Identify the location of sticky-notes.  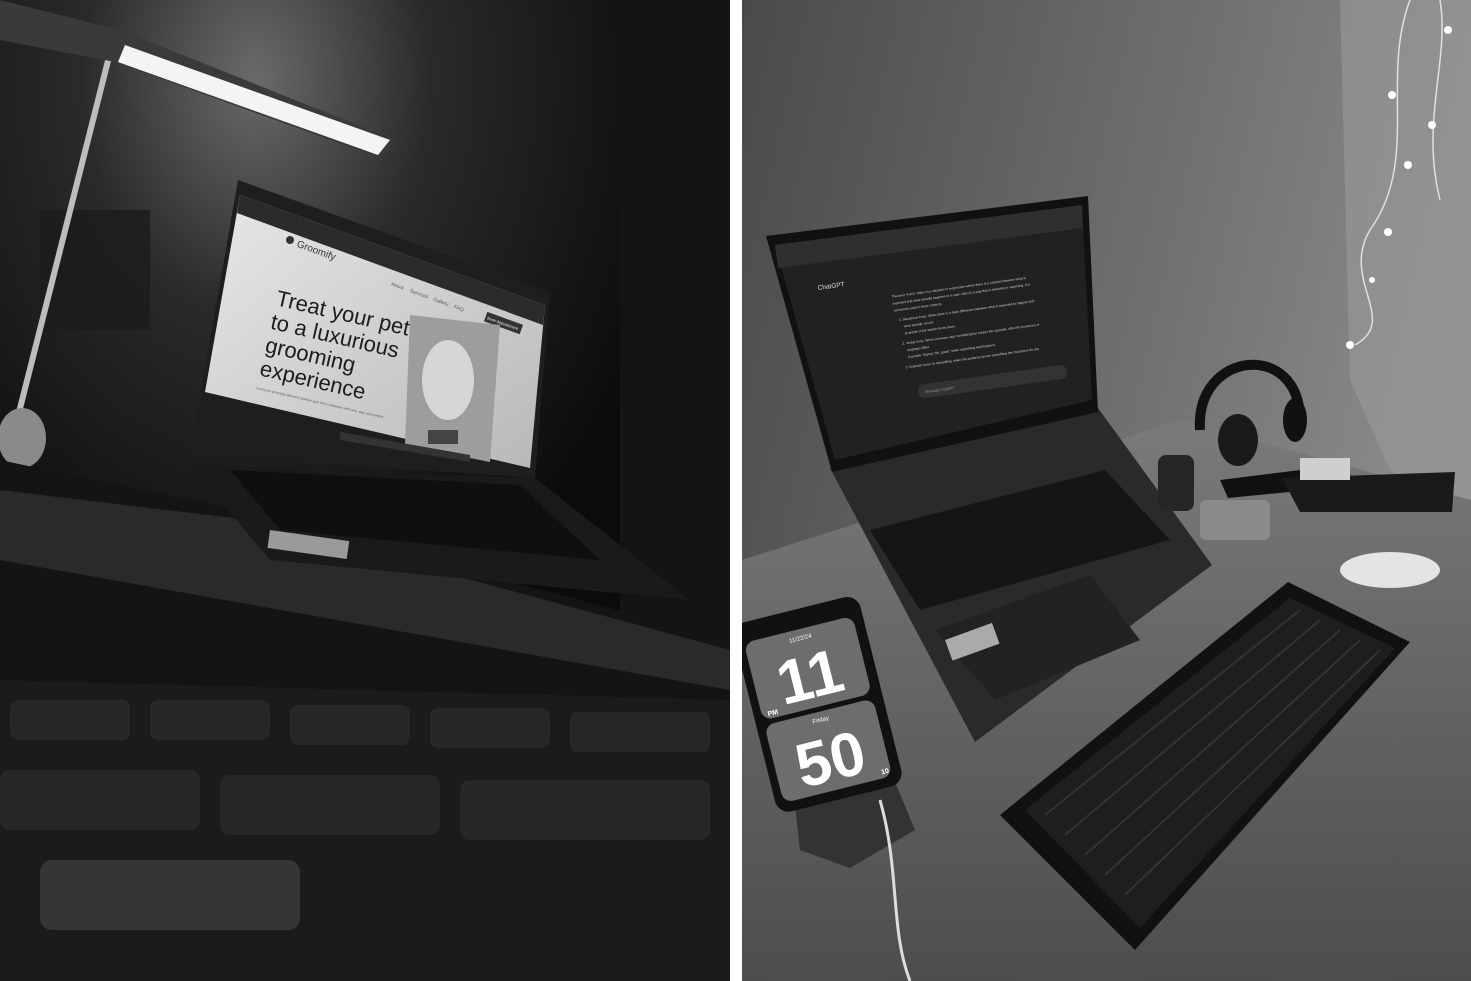
(1325, 469).